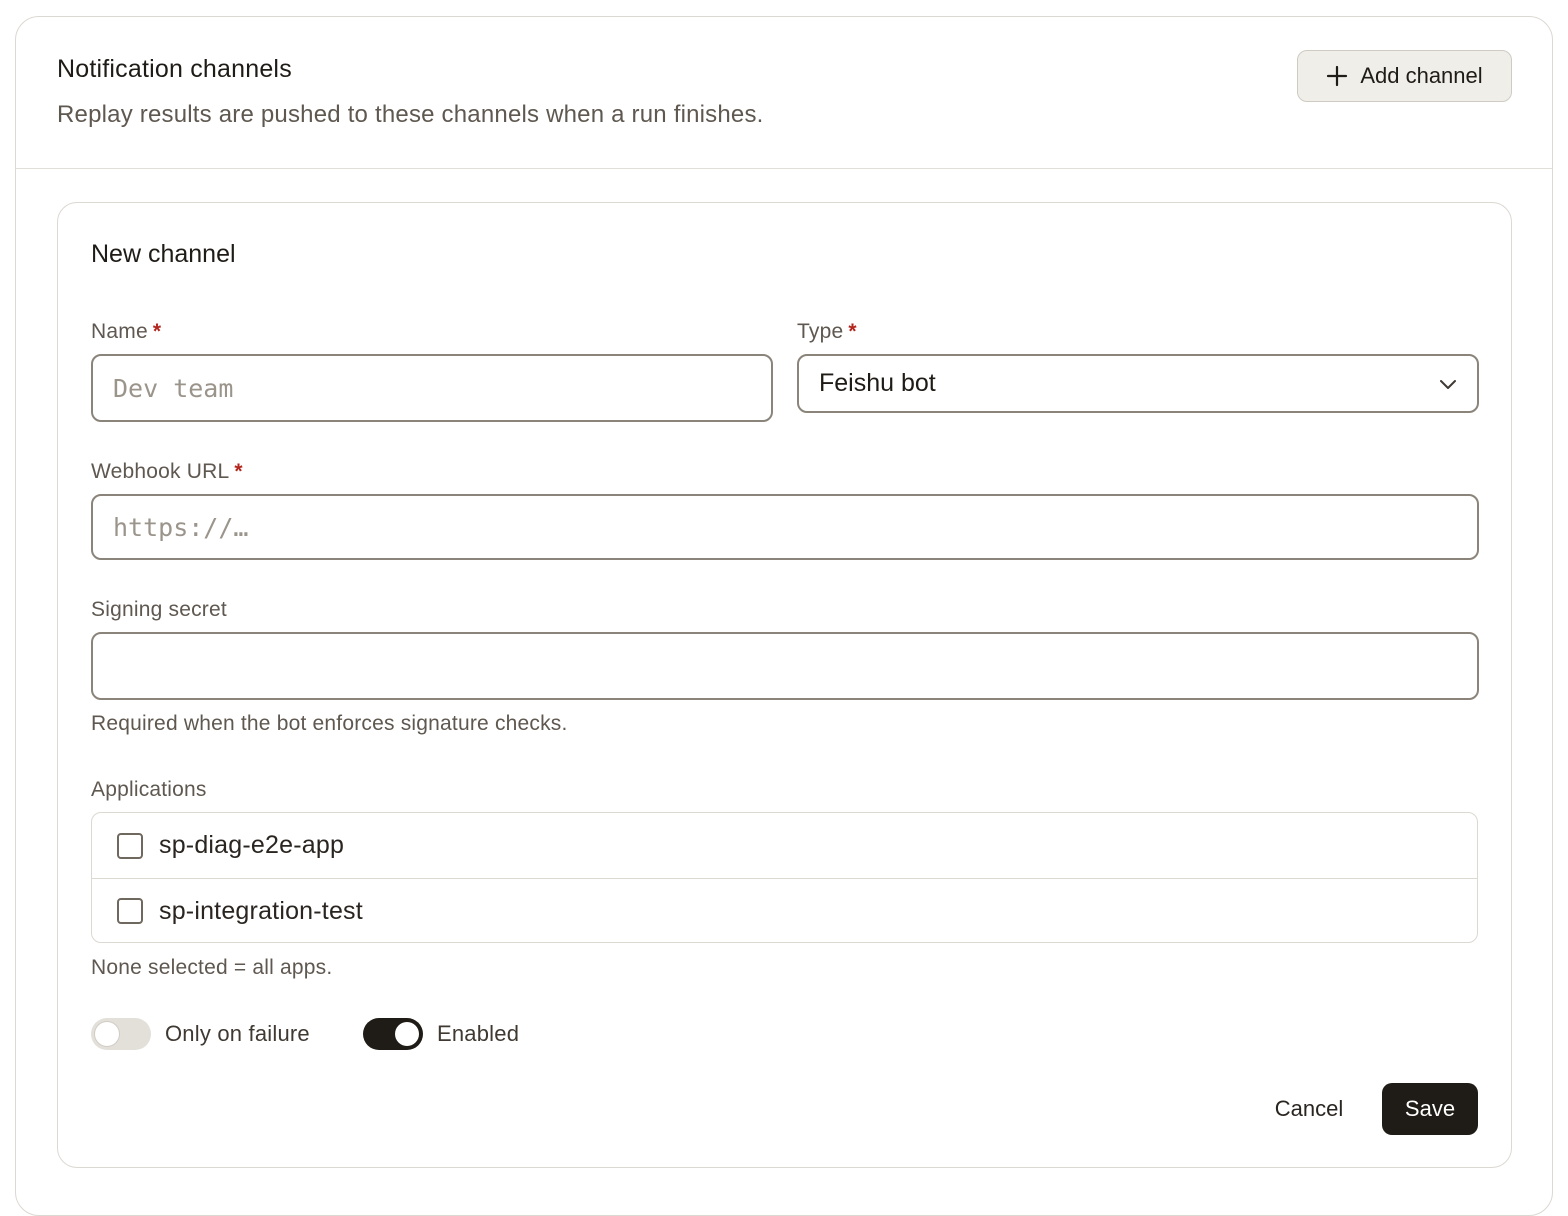 The image size is (1568, 1216). Describe the element at coordinates (1430, 1109) in the screenshot. I see `save-button: Save` at that location.